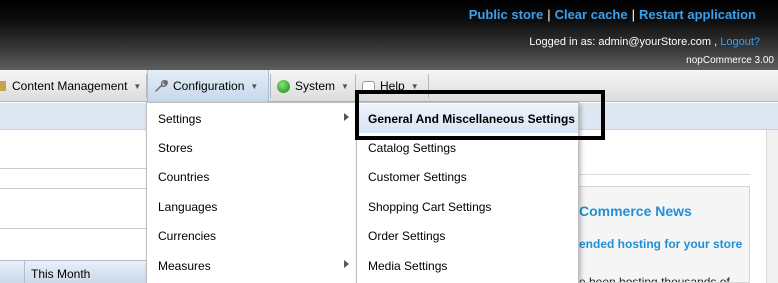 Image resolution: width=778 pixels, height=283 pixels. I want to click on menu-help: Help ▼, so click(390, 86).